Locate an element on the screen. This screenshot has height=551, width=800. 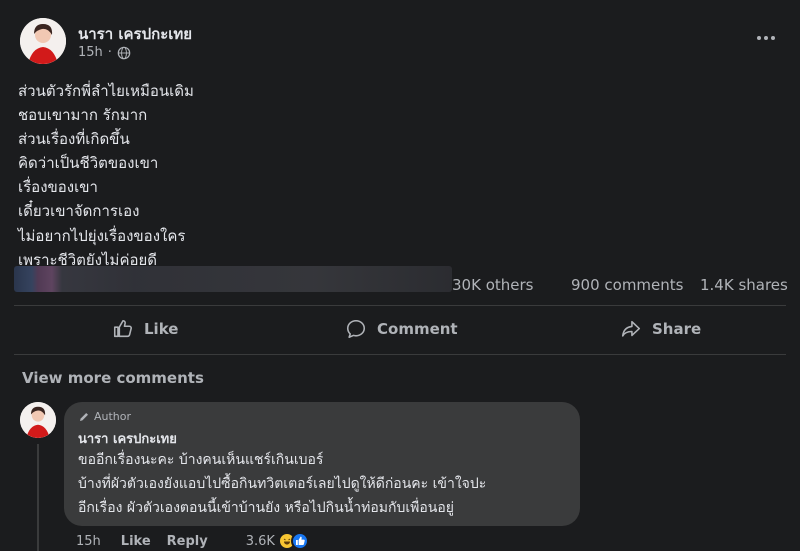
post-meta: 15h · is located at coordinates (104, 52).